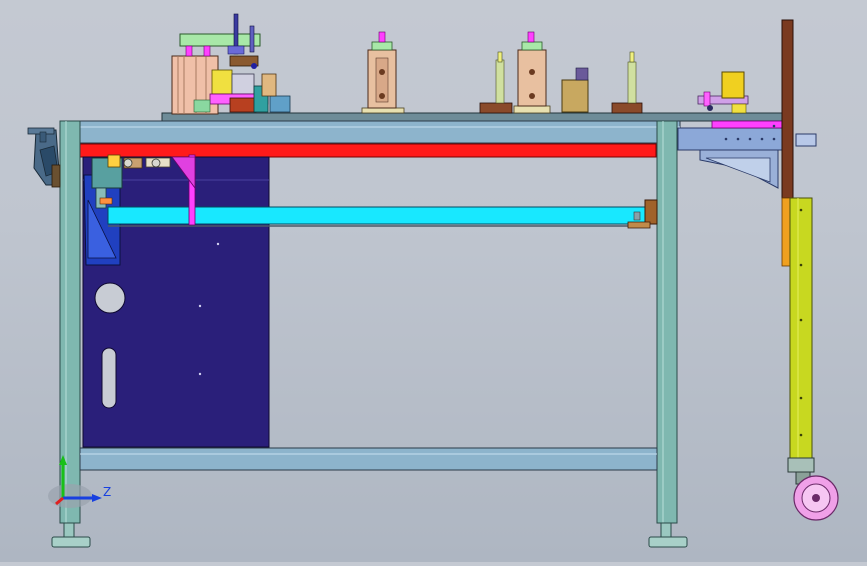  I want to click on top-beam, so click(370, 132).